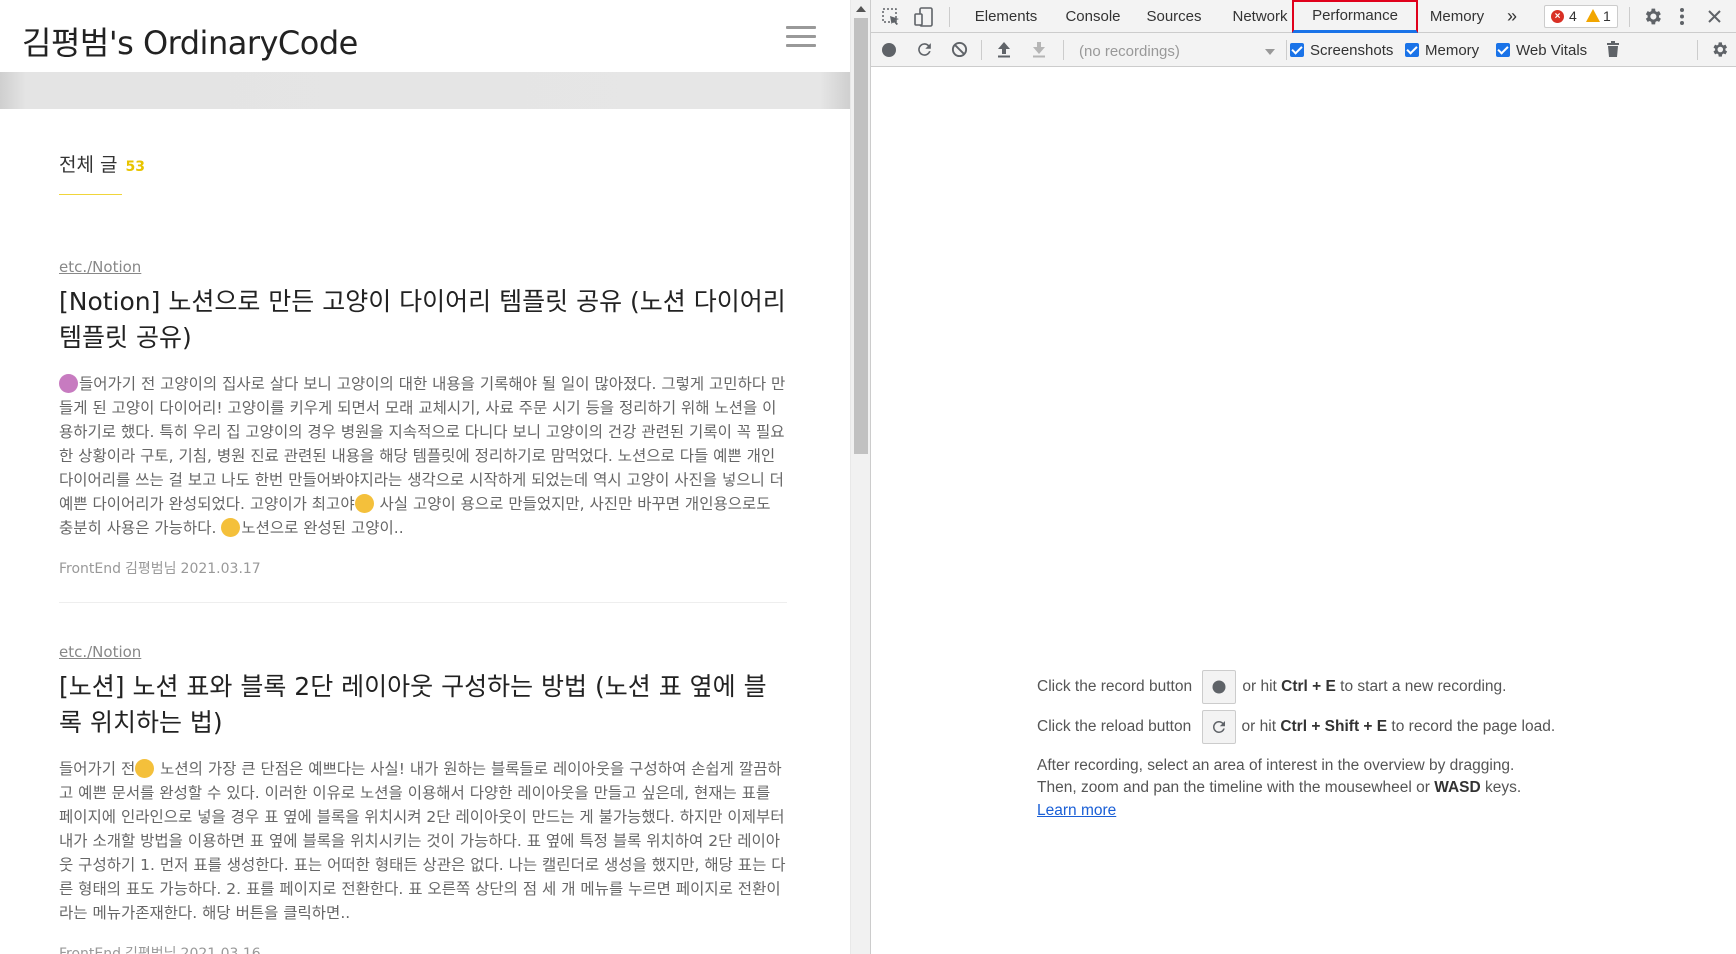 The image size is (1736, 954). I want to click on tab-console: Console, so click(1093, 16).